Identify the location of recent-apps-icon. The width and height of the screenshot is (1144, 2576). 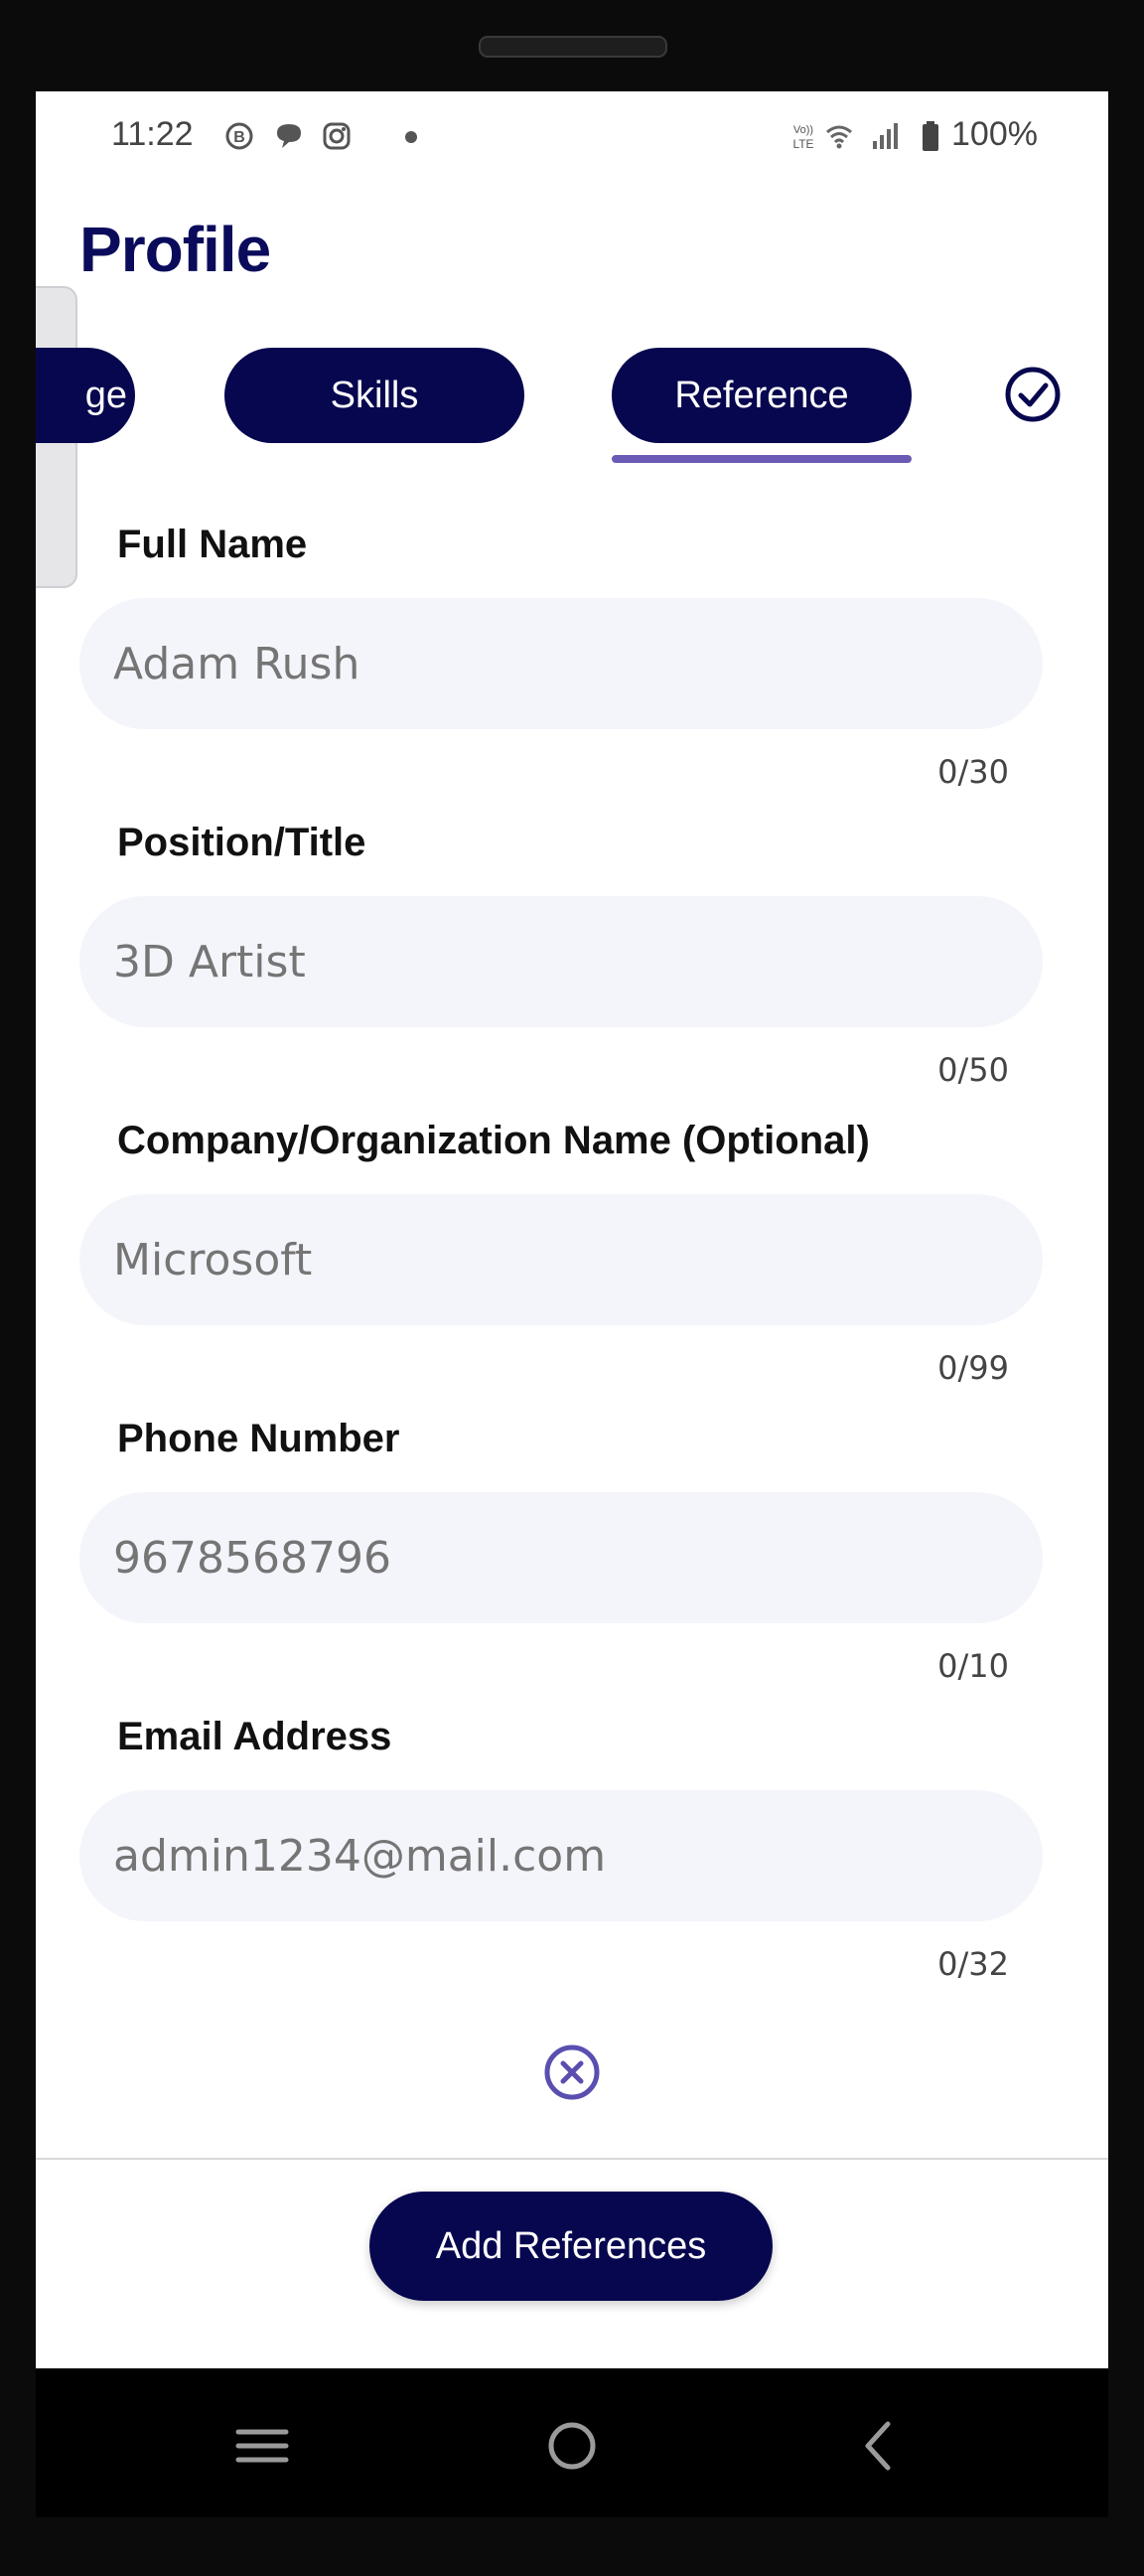
(262, 2446).